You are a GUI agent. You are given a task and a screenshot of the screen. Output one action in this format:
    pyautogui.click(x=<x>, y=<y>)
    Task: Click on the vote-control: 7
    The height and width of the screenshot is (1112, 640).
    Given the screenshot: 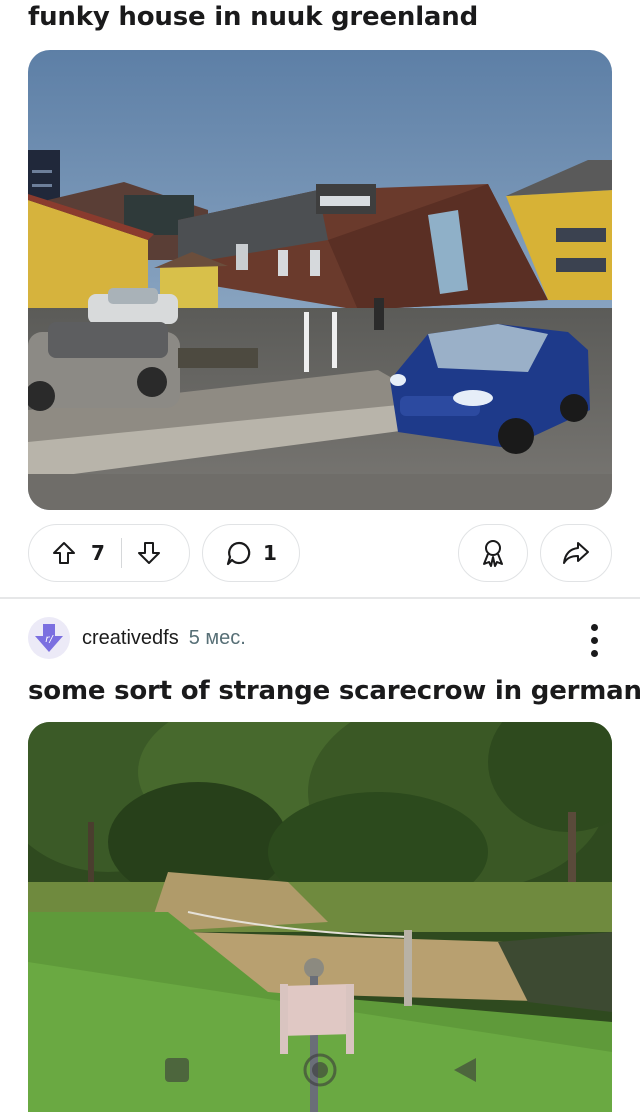 What is the action you would take?
    pyautogui.click(x=109, y=553)
    